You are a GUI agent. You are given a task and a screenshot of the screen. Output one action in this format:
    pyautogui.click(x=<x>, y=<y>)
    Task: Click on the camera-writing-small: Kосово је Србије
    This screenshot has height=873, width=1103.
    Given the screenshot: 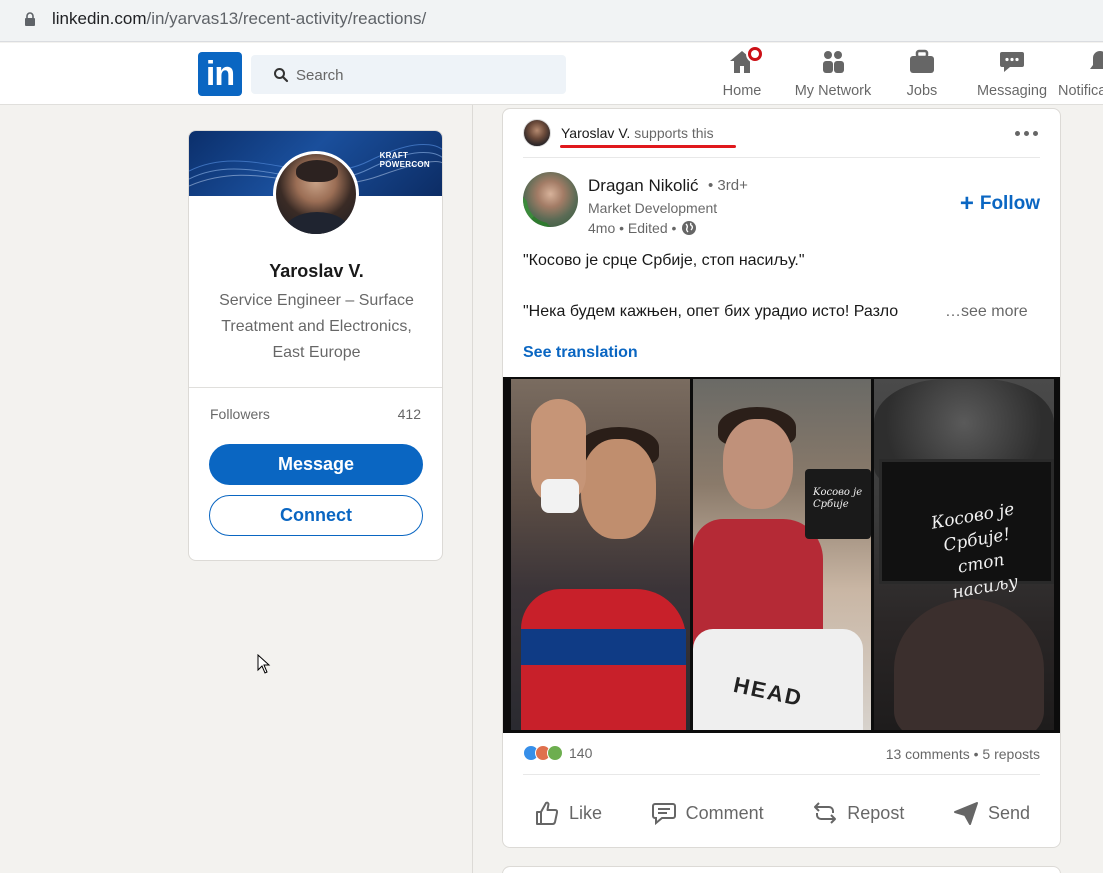 What is the action you would take?
    pyautogui.click(x=838, y=498)
    